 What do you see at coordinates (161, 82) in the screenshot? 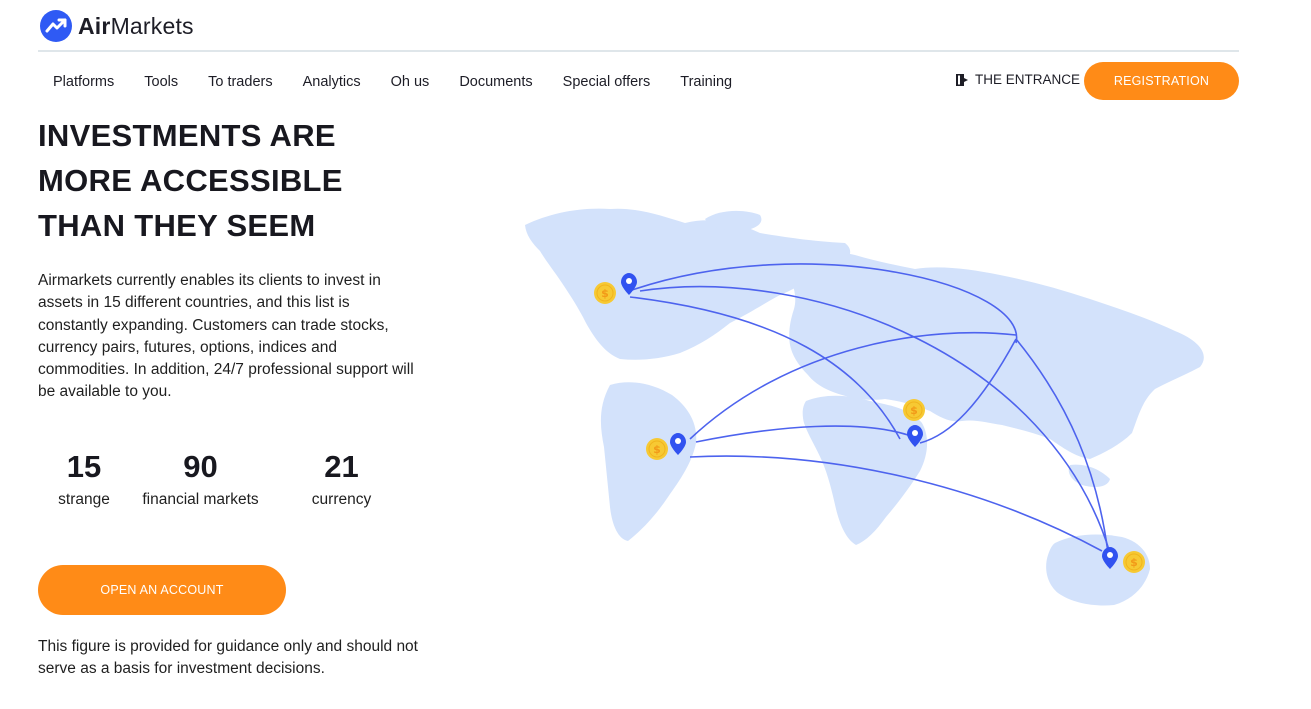
I see `nav-item-tools: Tools` at bounding box center [161, 82].